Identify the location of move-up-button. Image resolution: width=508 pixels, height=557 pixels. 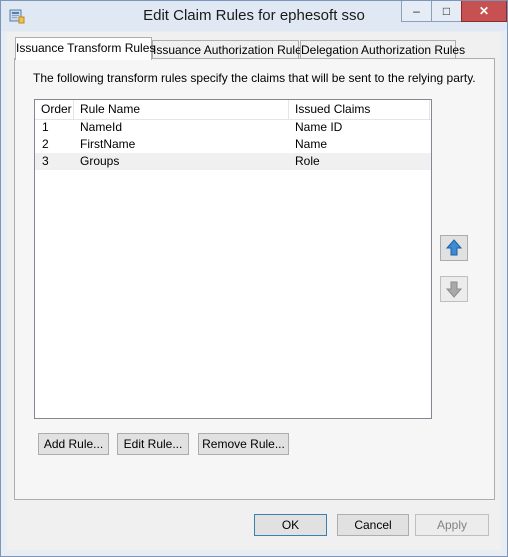
(454, 248).